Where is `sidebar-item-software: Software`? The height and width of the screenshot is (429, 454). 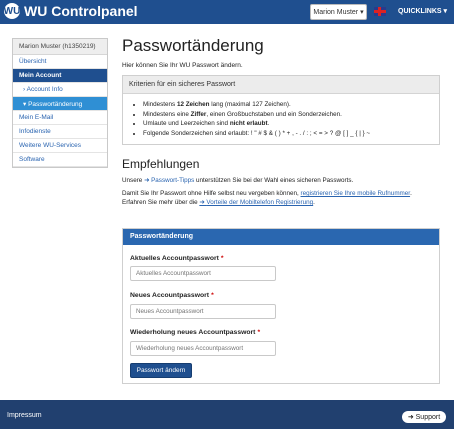
sidebar-item-software: Software is located at coordinates (60, 160).